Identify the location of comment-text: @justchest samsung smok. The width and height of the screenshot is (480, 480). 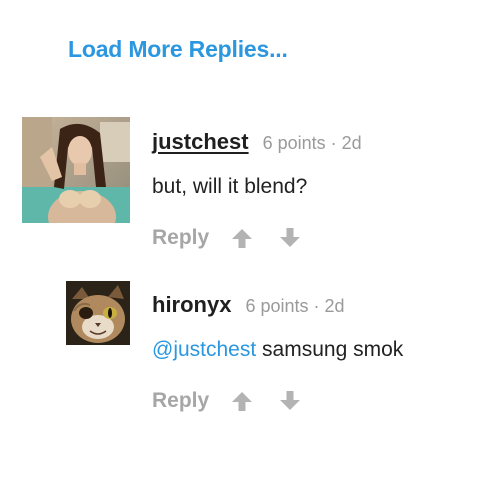
(277, 350).